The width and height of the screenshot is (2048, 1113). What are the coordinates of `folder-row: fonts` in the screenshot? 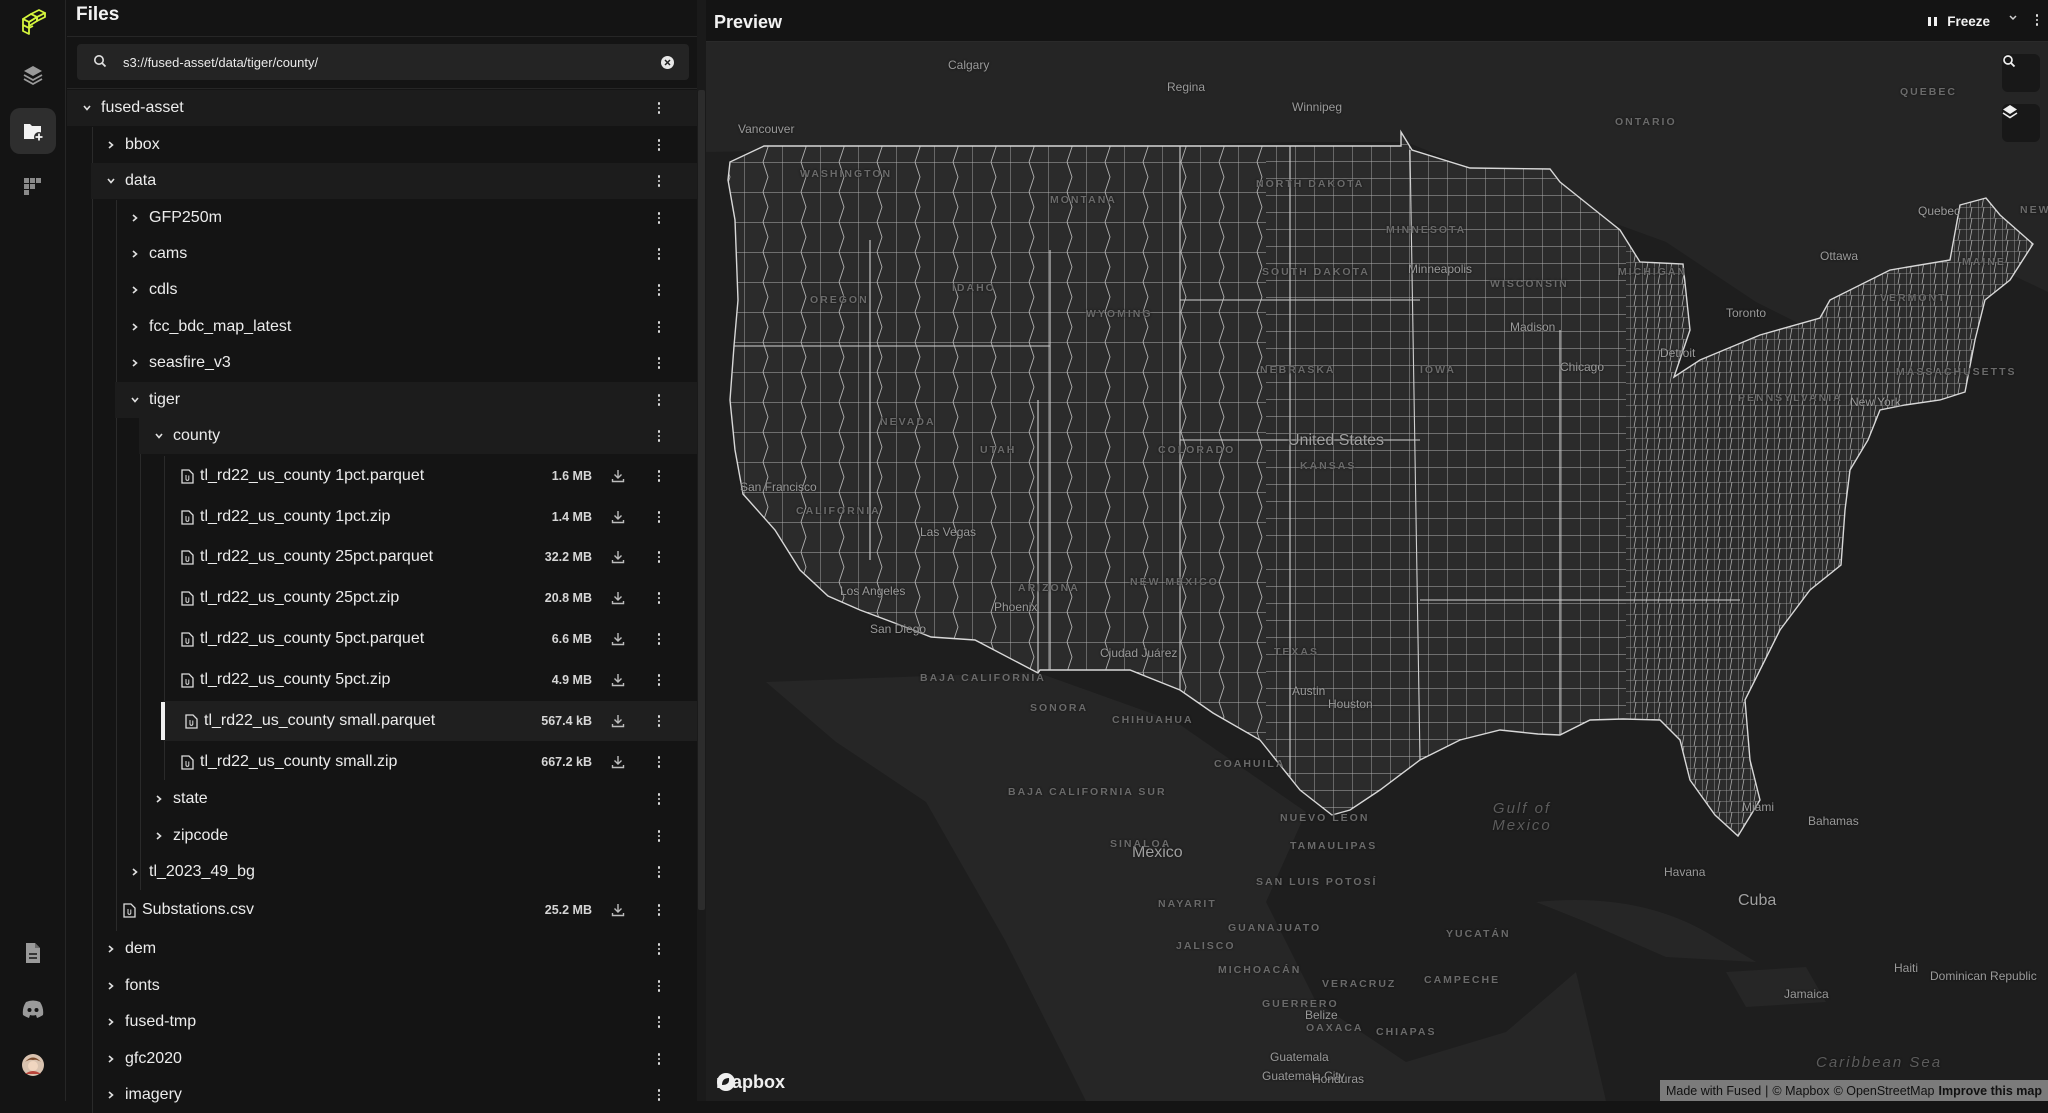 It's located at (382, 986).